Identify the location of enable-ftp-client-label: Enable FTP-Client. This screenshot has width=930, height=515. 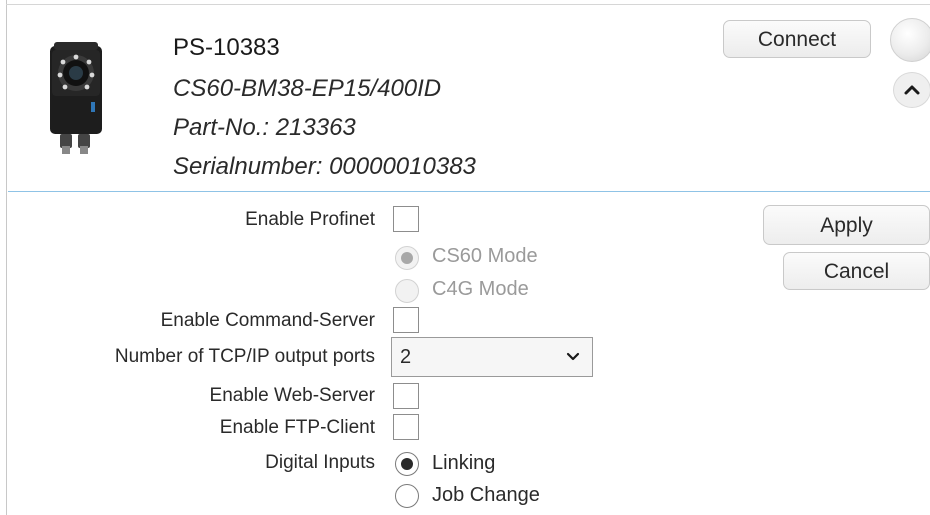
(297, 427).